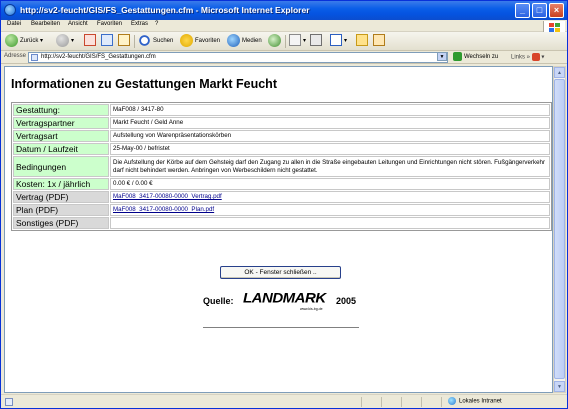 The height and width of the screenshot is (409, 568). Describe the element at coordinates (45, 24) in the screenshot. I see `menu-bearbeiten: Bearbeiten` at that location.